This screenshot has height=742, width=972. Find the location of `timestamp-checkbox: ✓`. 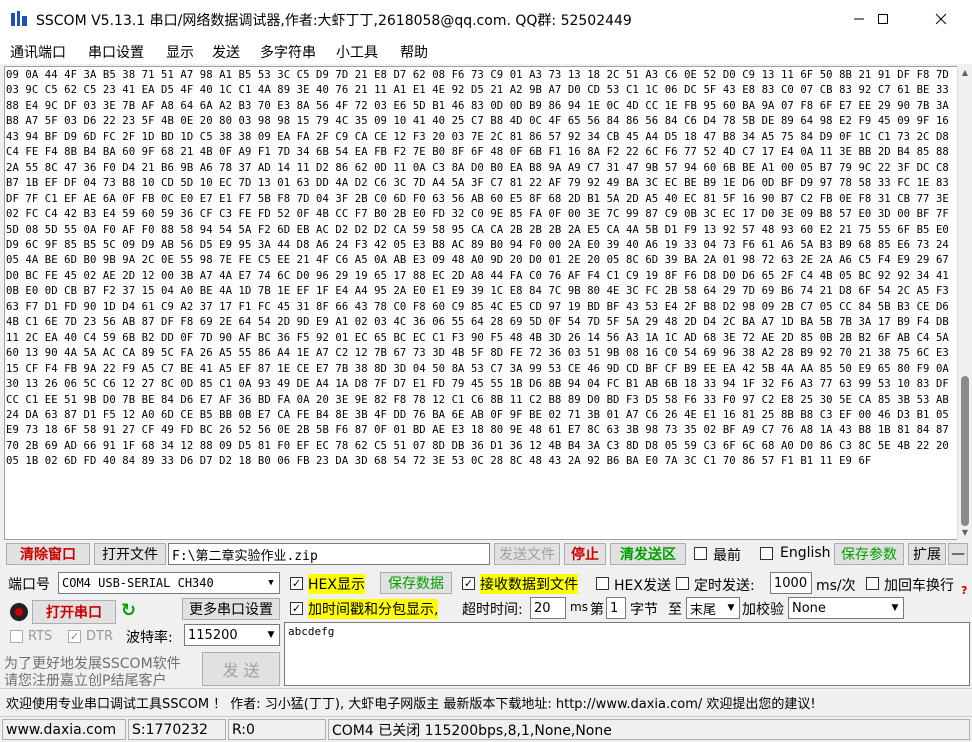

timestamp-checkbox: ✓ is located at coordinates (296, 608).